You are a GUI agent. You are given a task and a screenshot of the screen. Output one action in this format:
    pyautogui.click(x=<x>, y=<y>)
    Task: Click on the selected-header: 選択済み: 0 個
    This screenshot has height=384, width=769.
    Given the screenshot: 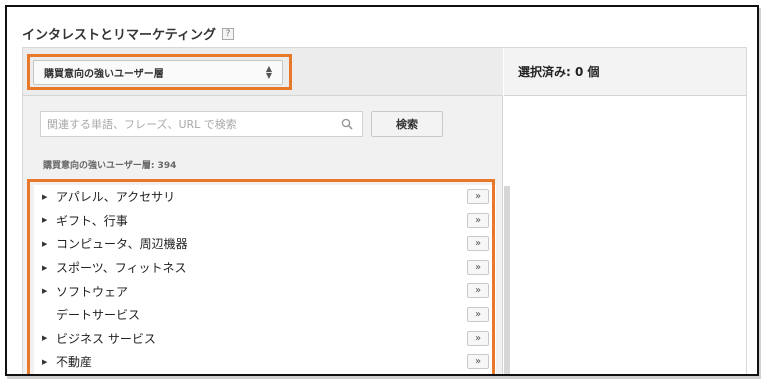 What is the action you would take?
    pyautogui.click(x=625, y=72)
    